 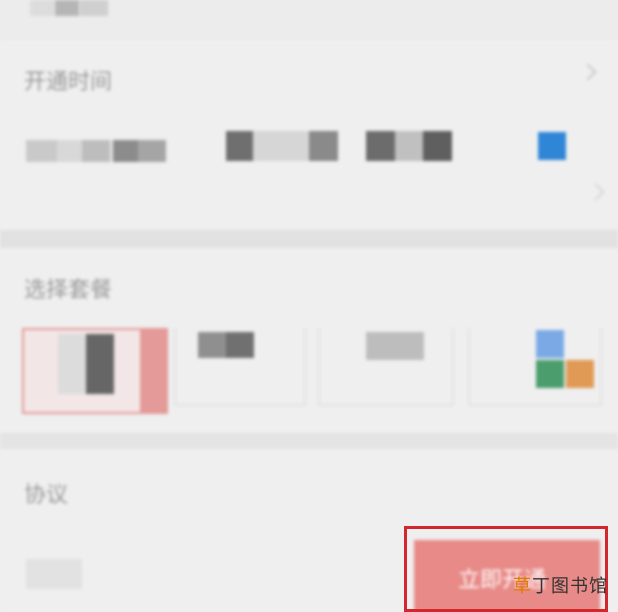 I want to click on highlight-frame, so click(x=506, y=569).